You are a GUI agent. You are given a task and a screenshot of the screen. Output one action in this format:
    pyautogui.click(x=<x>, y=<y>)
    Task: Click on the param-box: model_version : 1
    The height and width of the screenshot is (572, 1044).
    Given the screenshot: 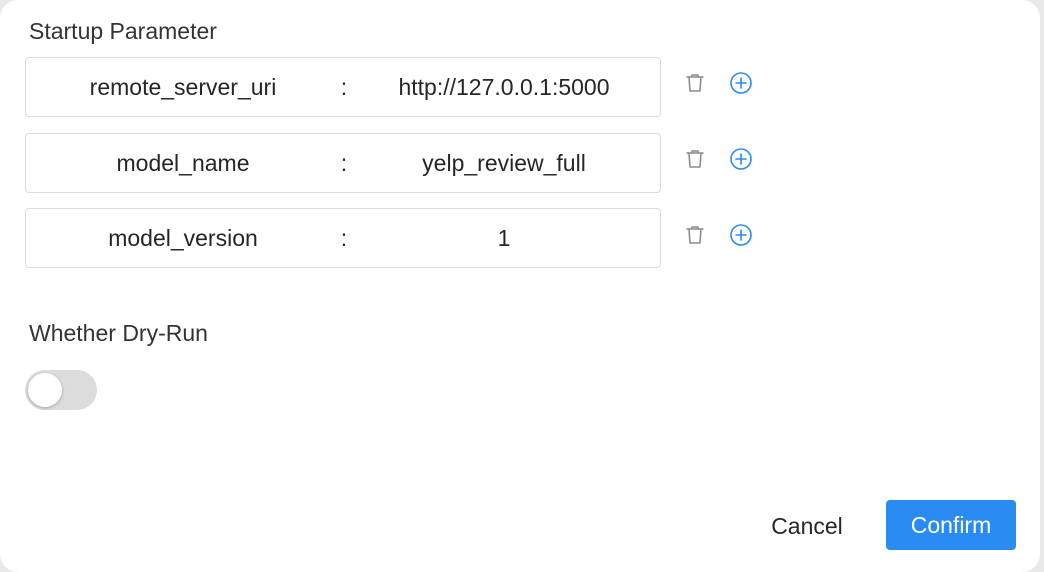 What is the action you would take?
    pyautogui.click(x=343, y=238)
    